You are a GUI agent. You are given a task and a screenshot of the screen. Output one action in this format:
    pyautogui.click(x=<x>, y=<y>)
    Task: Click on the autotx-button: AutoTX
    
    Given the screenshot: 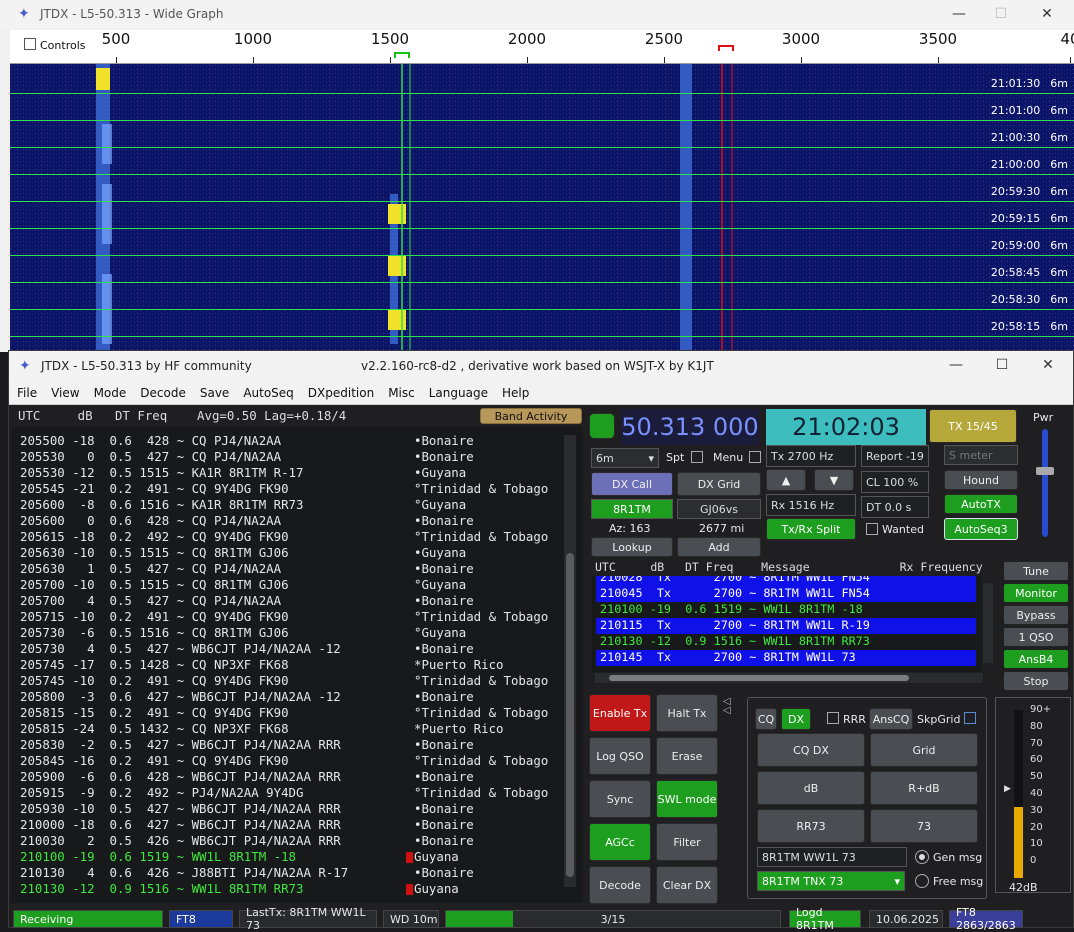 What is the action you would take?
    pyautogui.click(x=981, y=504)
    